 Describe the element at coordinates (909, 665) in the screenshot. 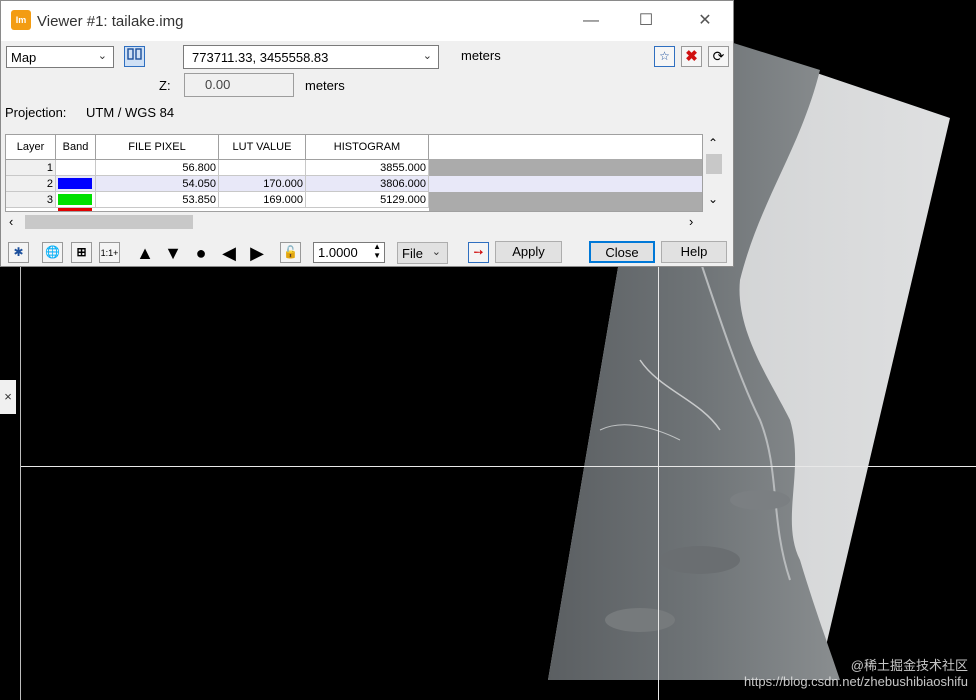

I see `watermark-line1: @稀土掘金技术社区` at that location.